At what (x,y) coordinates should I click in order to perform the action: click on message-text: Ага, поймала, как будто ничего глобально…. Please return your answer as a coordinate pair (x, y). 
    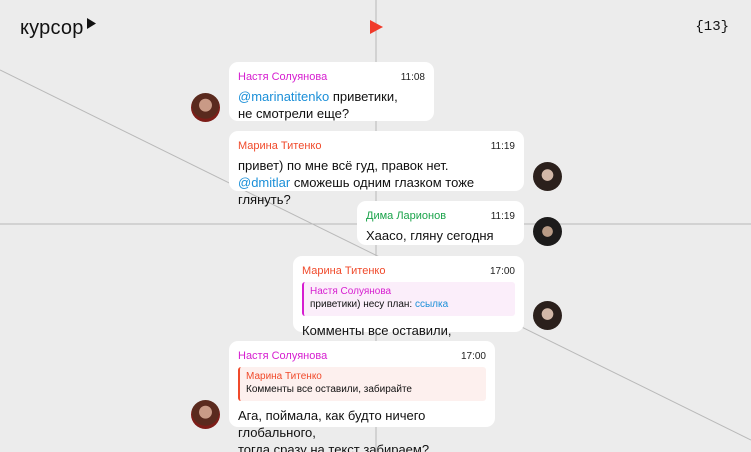
    Looking at the image, I should click on (362, 429).